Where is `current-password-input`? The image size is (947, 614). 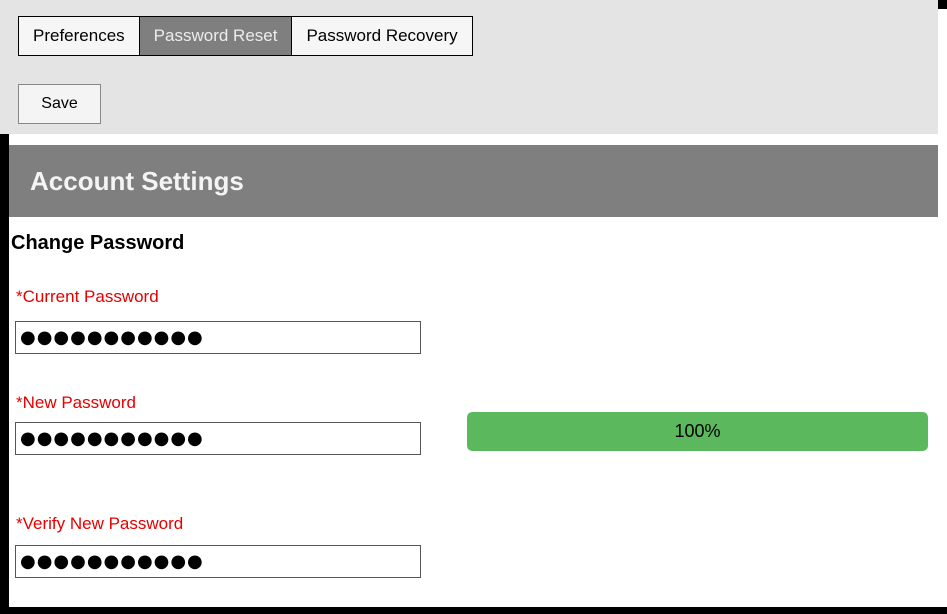 current-password-input is located at coordinates (218, 337).